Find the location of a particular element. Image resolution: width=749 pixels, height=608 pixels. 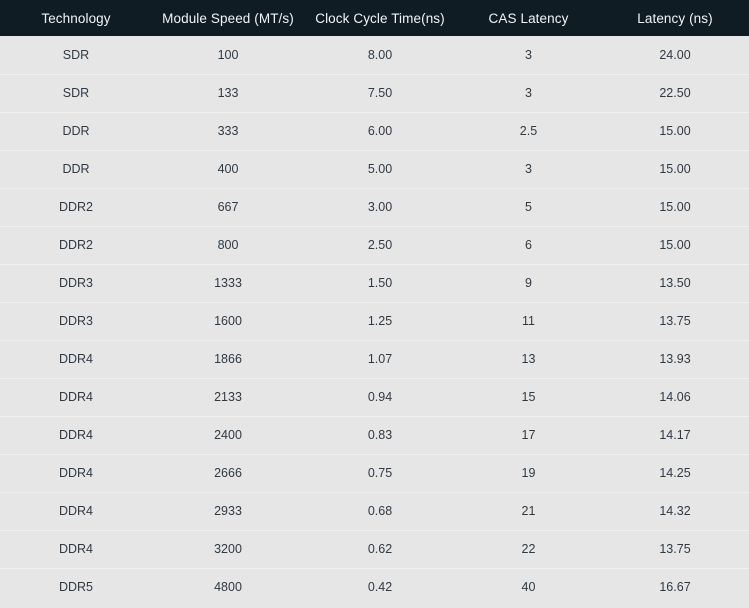

cell-cas-latency: 17 is located at coordinates (528, 435).